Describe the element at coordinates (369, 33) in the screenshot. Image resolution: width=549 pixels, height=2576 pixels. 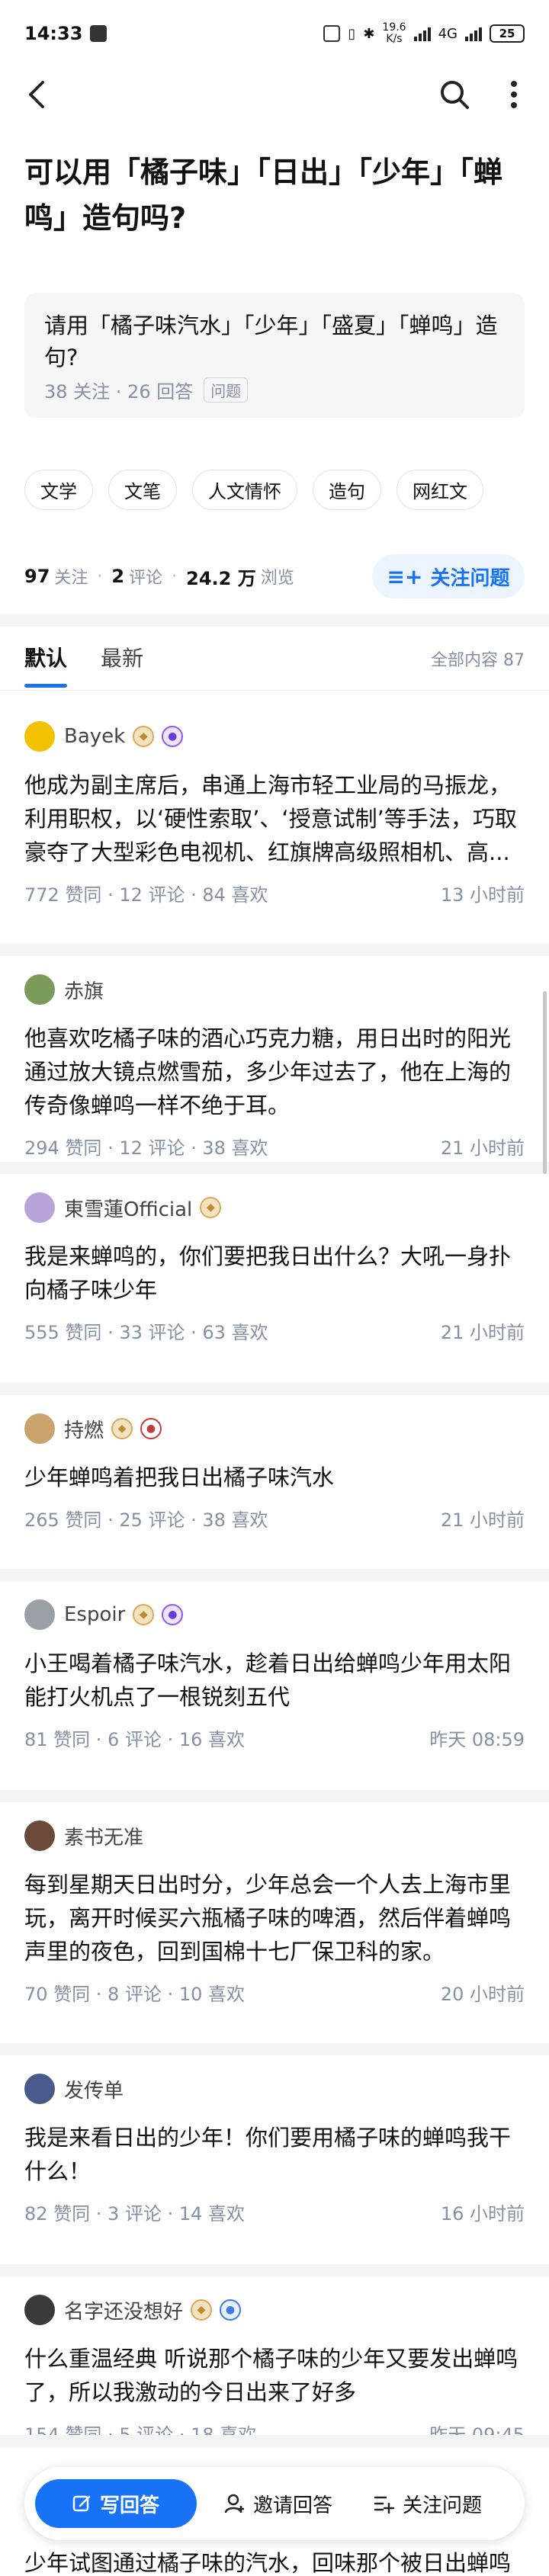
I see `bluetooth-icon: ✱` at that location.